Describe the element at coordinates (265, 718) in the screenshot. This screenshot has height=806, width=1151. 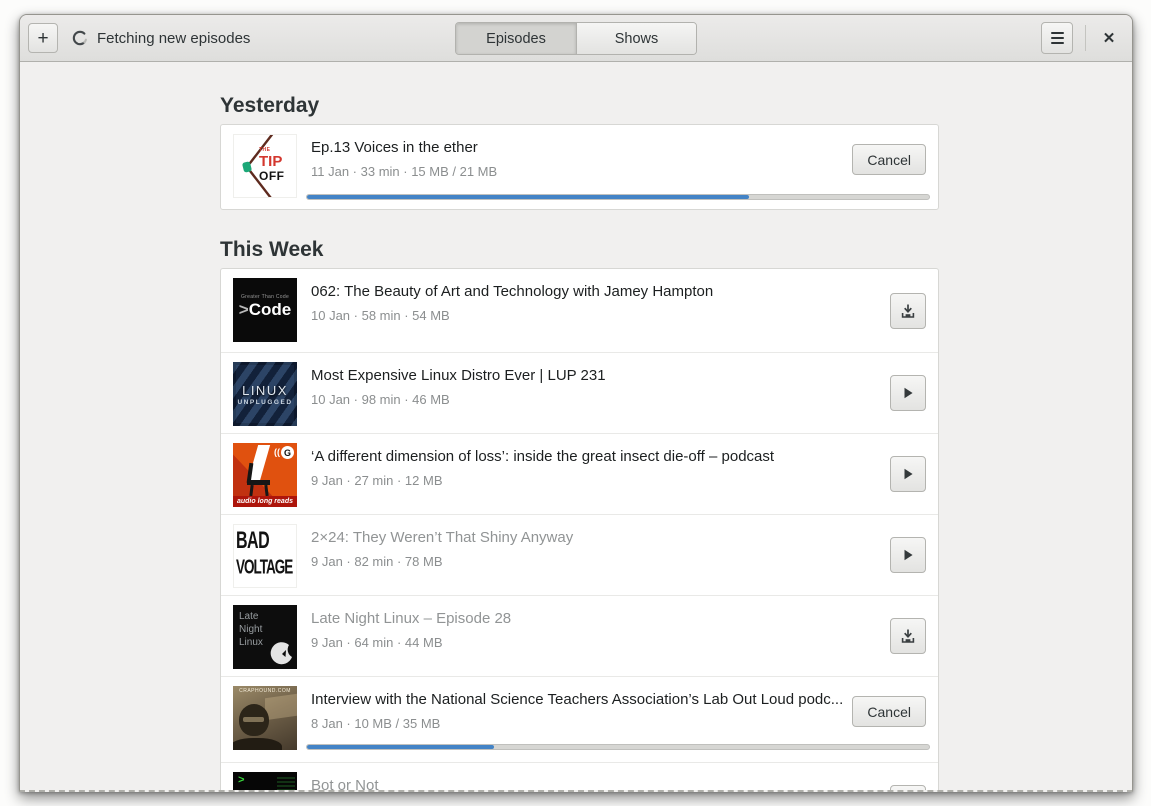
I see `podcast-cover-craphound: CRAPHOUND.COM` at that location.